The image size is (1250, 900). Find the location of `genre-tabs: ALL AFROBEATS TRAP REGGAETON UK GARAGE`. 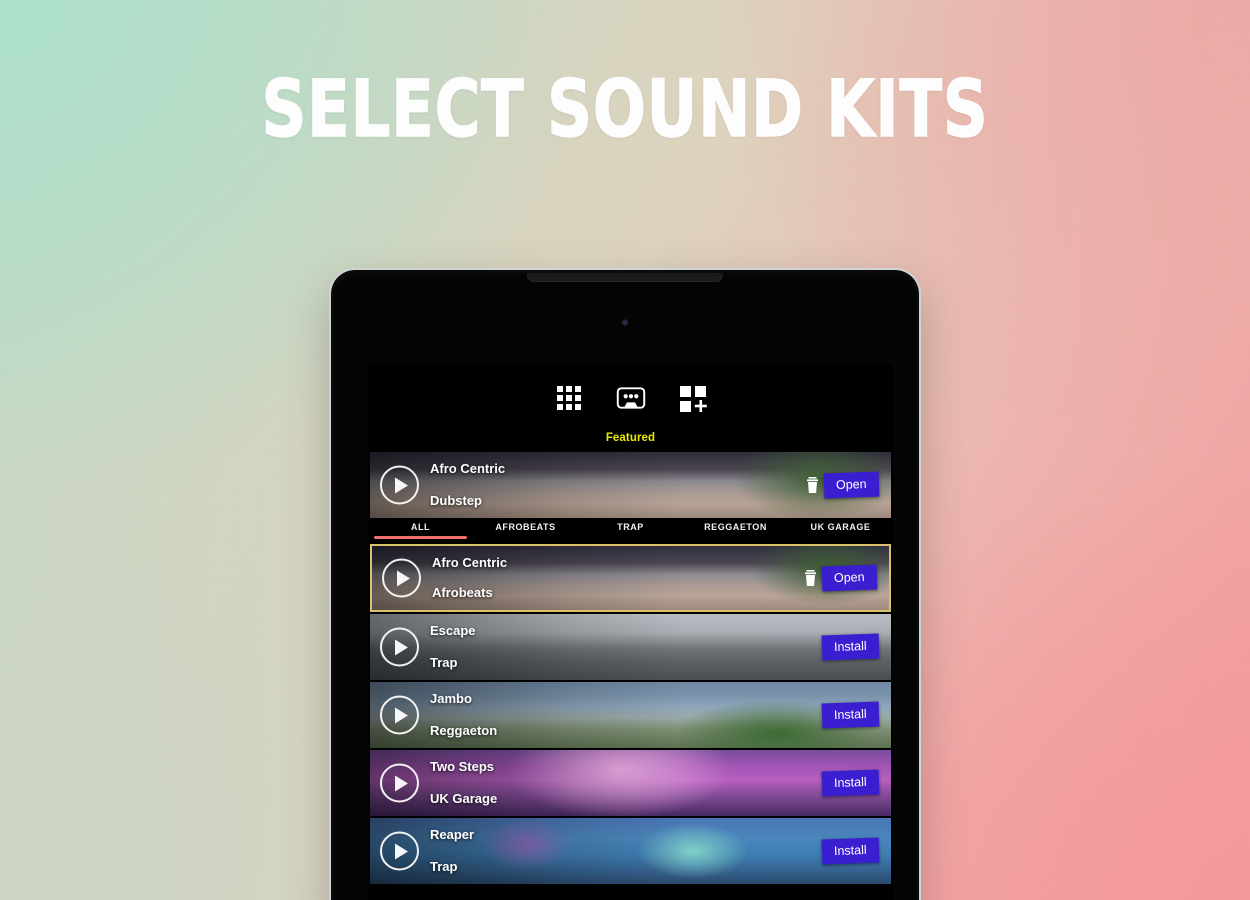

genre-tabs: ALL AFROBEATS TRAP REGGAETON UK GARAGE is located at coordinates (630, 531).